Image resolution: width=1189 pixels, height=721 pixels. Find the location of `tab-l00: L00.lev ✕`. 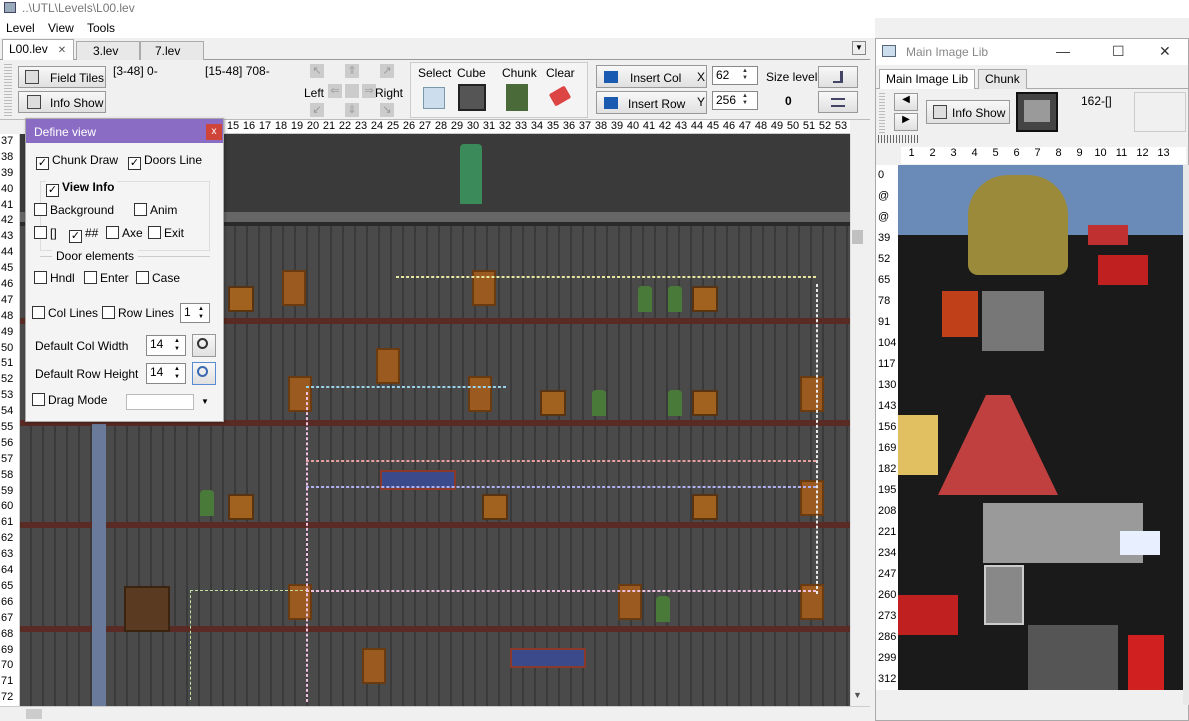

tab-l00: L00.lev ✕ is located at coordinates (38, 49).